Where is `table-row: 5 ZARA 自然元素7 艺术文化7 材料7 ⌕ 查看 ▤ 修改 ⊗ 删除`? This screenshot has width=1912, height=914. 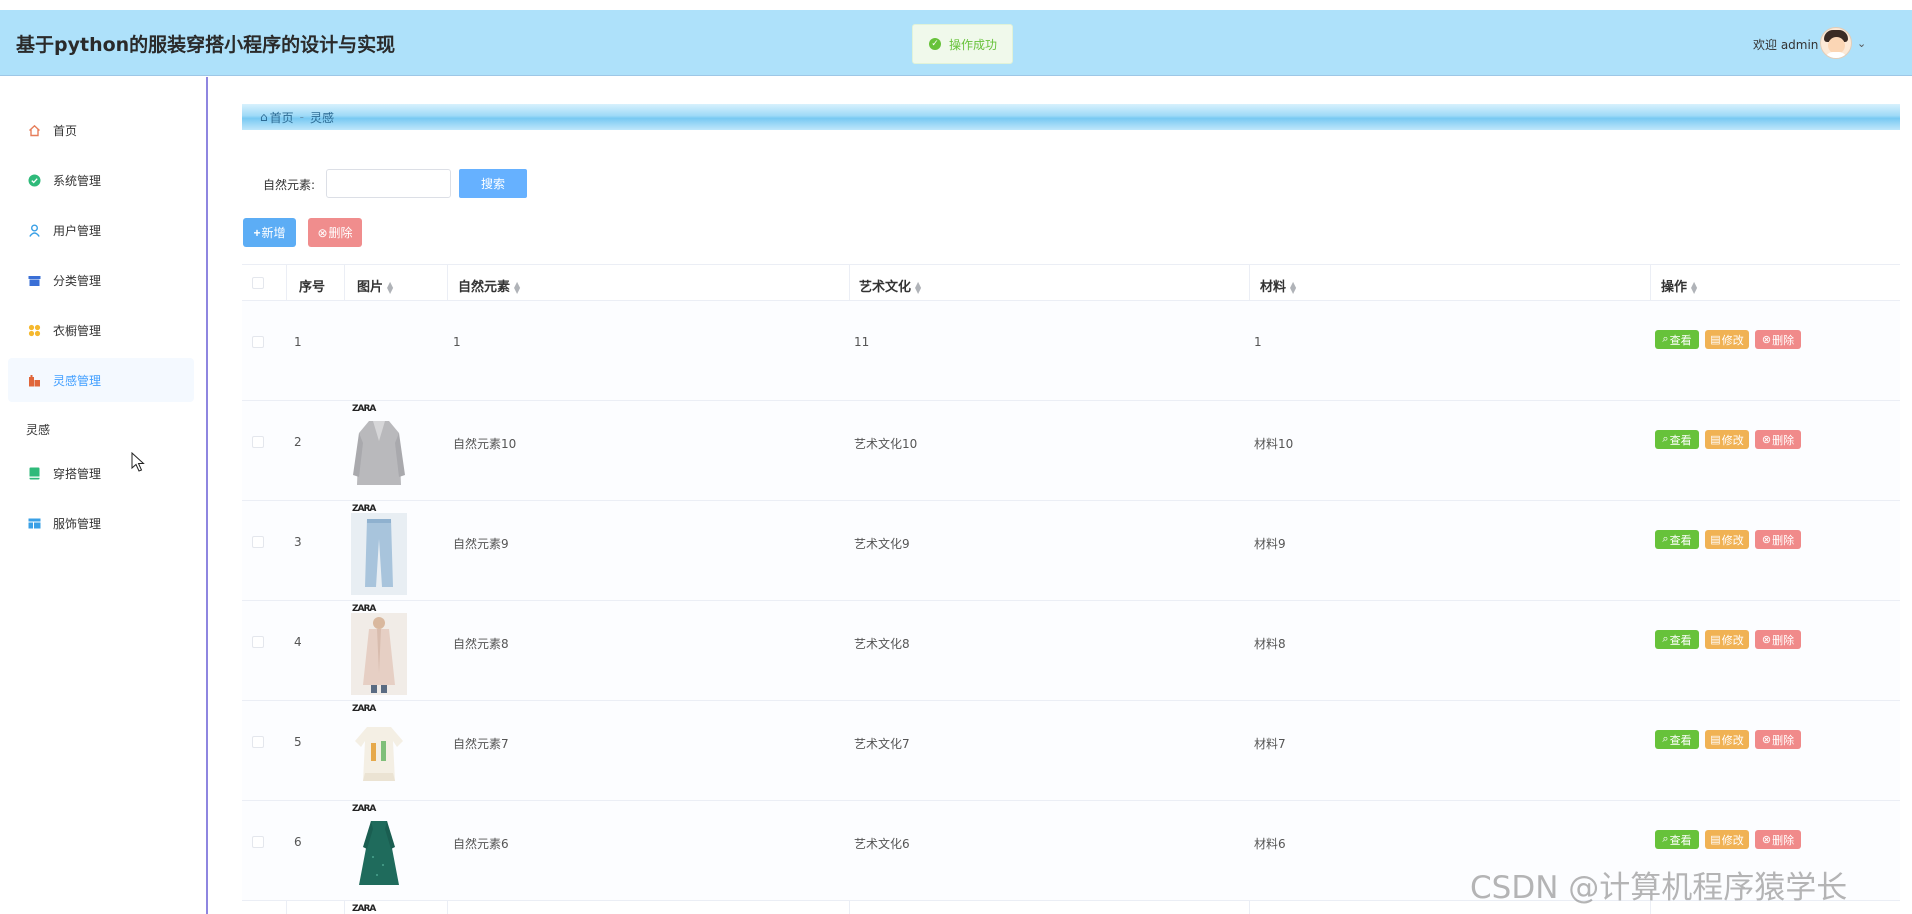 table-row: 5 ZARA 自然元素7 艺术文化7 材料7 ⌕ 查看 ▤ 修改 ⊗ 删除 is located at coordinates (1071, 751).